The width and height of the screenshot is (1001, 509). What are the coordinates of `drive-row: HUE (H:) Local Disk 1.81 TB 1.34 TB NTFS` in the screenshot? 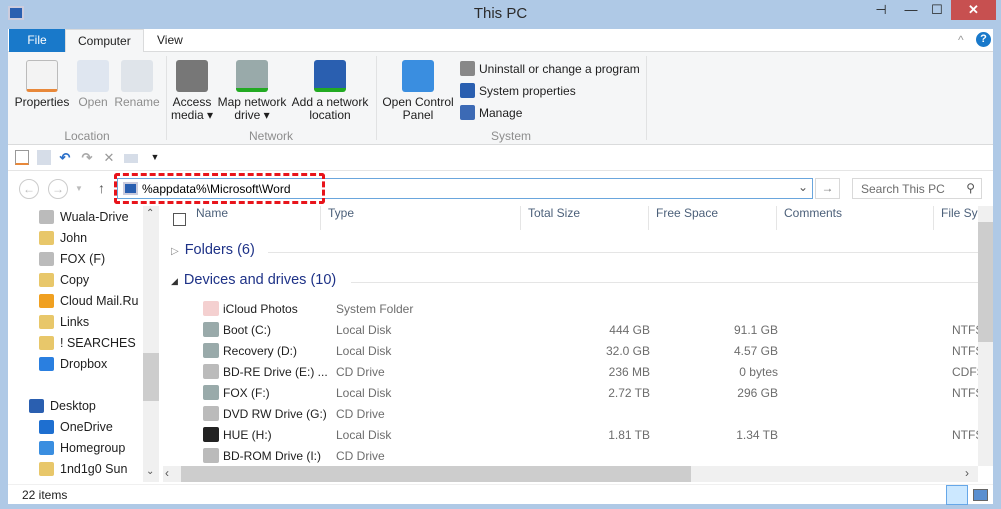 It's located at (570, 434).